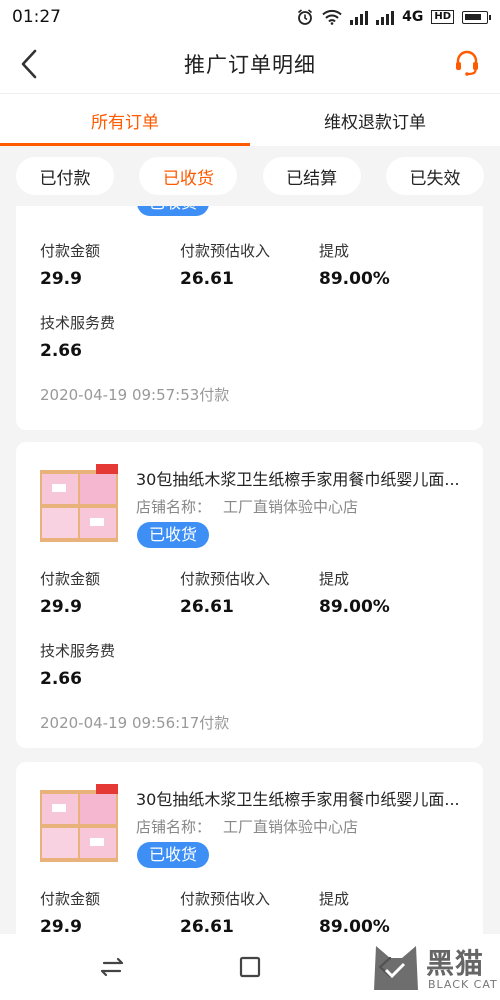  Describe the element at coordinates (250, 17) in the screenshot. I see `status-bar: 01:27 4G HD` at that location.